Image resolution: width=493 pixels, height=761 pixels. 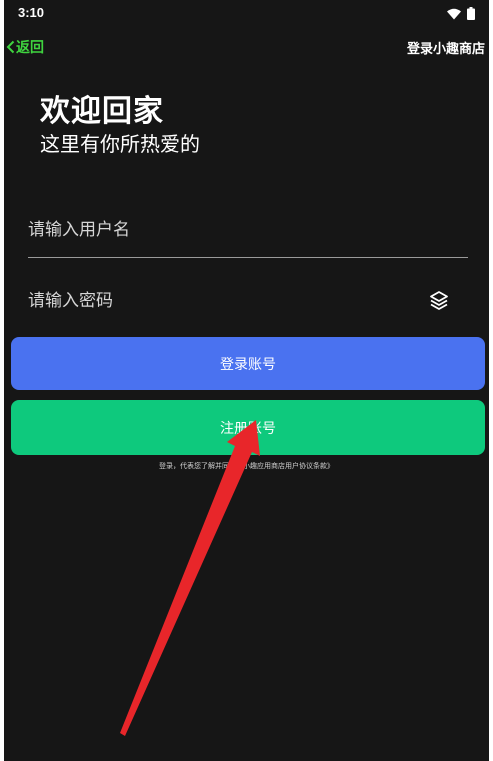 I want to click on status-time: 3:10, so click(x=31, y=12).